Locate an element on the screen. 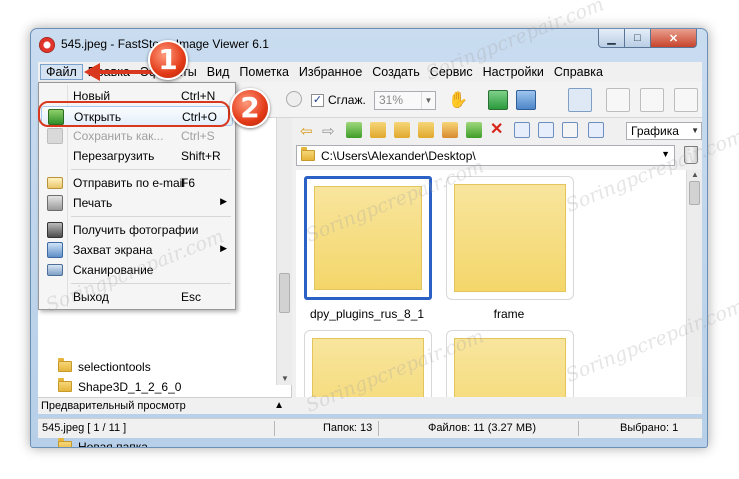 The image size is (739, 479). tree-item: Shape3D_1_2_6_0 is located at coordinates (119, 386).